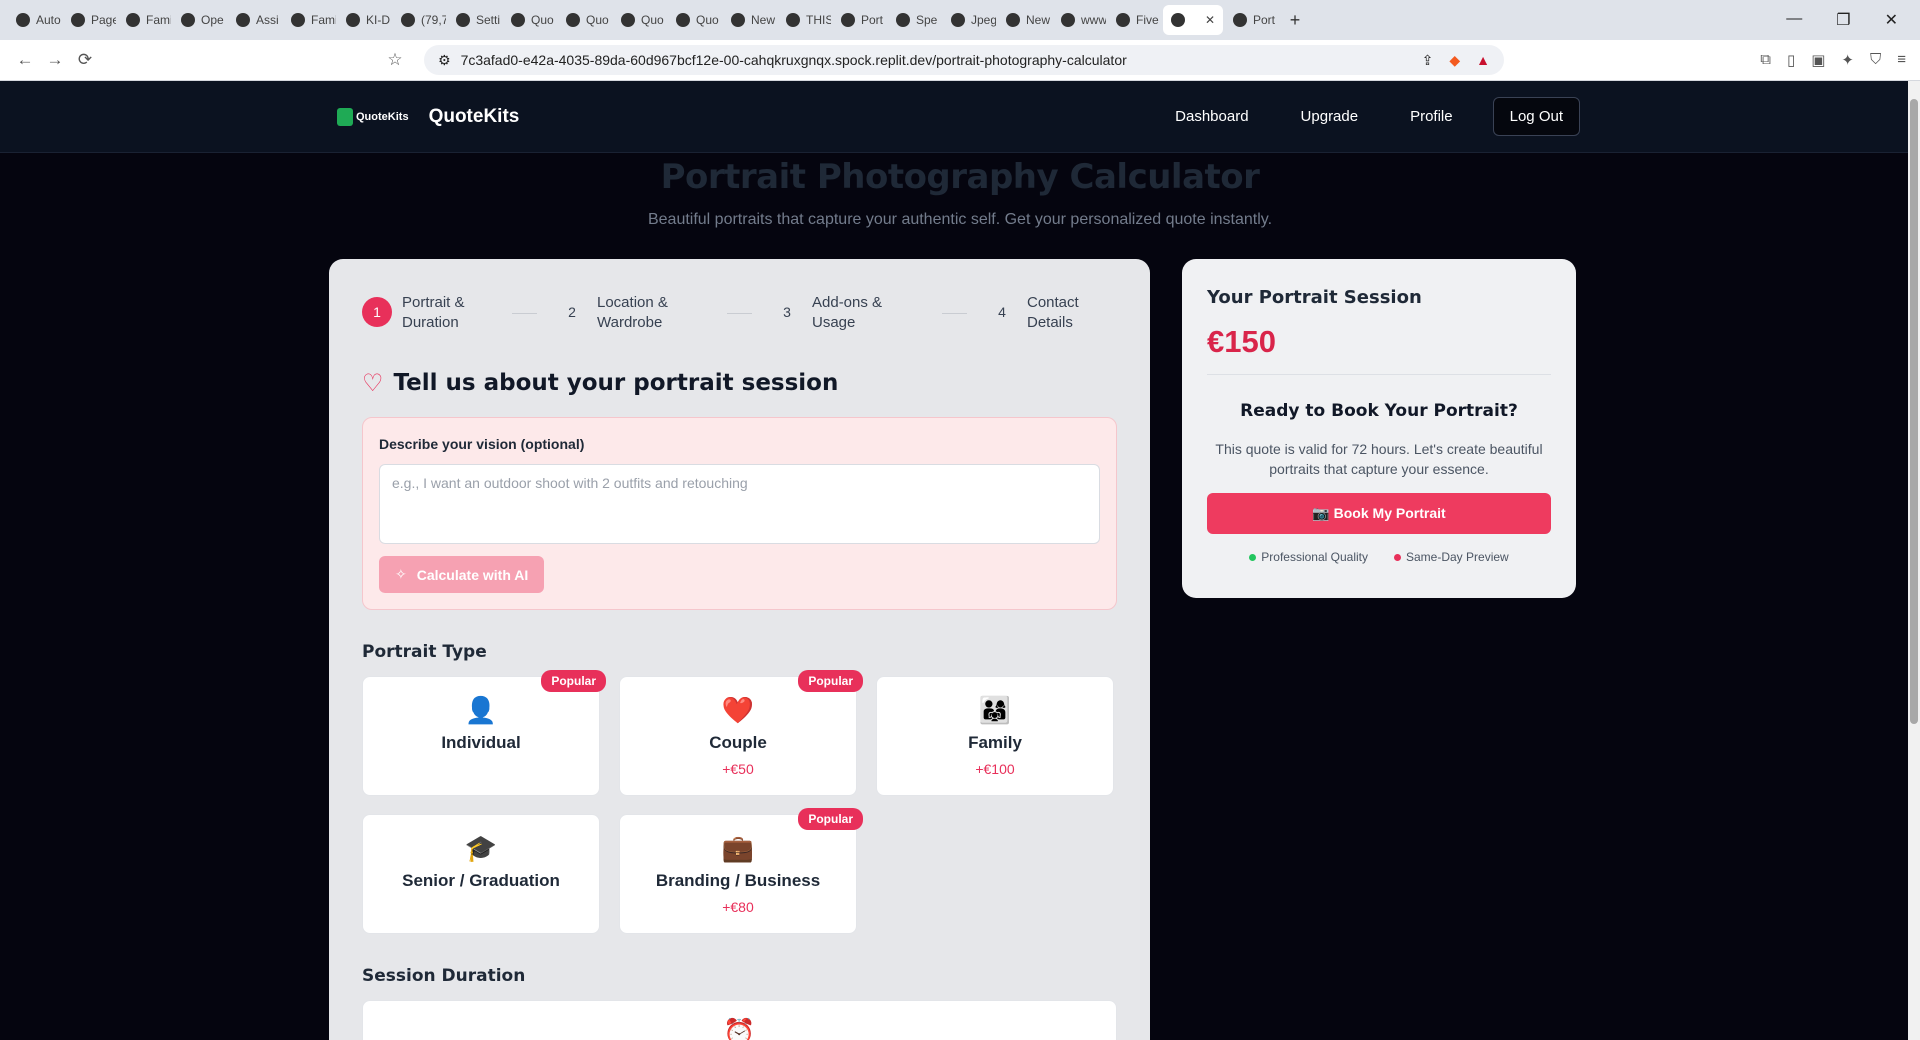 The height and width of the screenshot is (1040, 1920). Describe the element at coordinates (1536, 116) in the screenshot. I see `logout-button: Log Out` at that location.